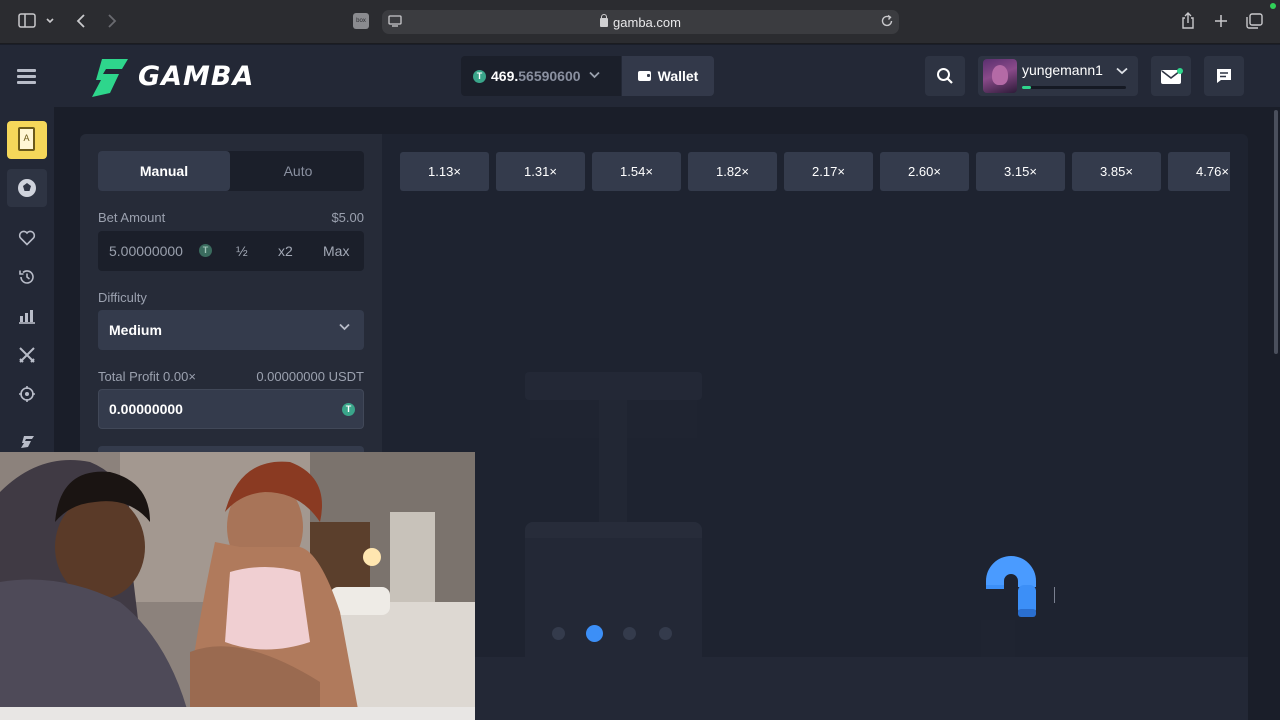 Image resolution: width=1280 pixels, height=720 pixels. Describe the element at coordinates (1074, 87) in the screenshot. I see `xp-progress-bar` at that location.